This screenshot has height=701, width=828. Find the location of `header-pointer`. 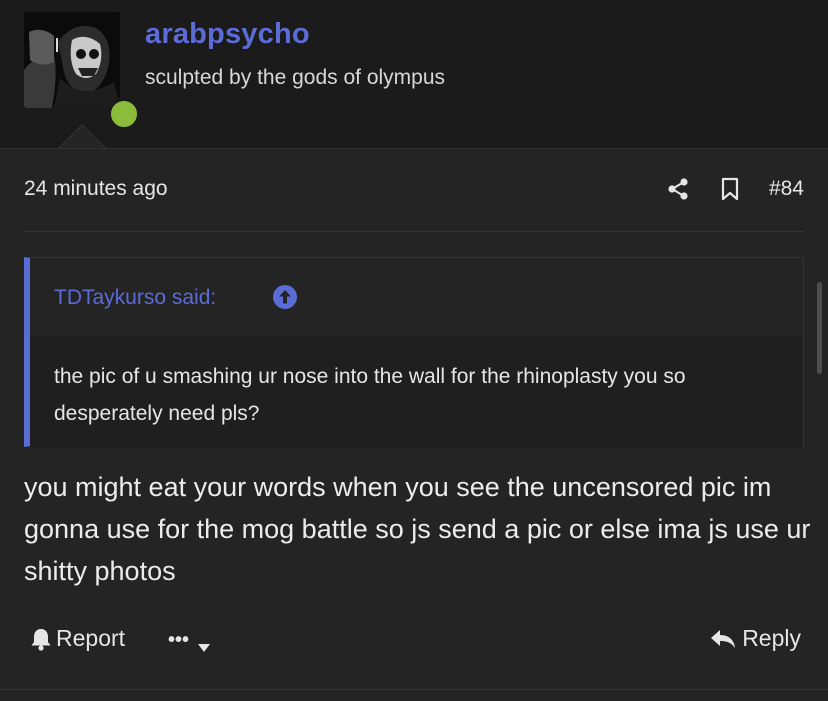

header-pointer is located at coordinates (82, 138).